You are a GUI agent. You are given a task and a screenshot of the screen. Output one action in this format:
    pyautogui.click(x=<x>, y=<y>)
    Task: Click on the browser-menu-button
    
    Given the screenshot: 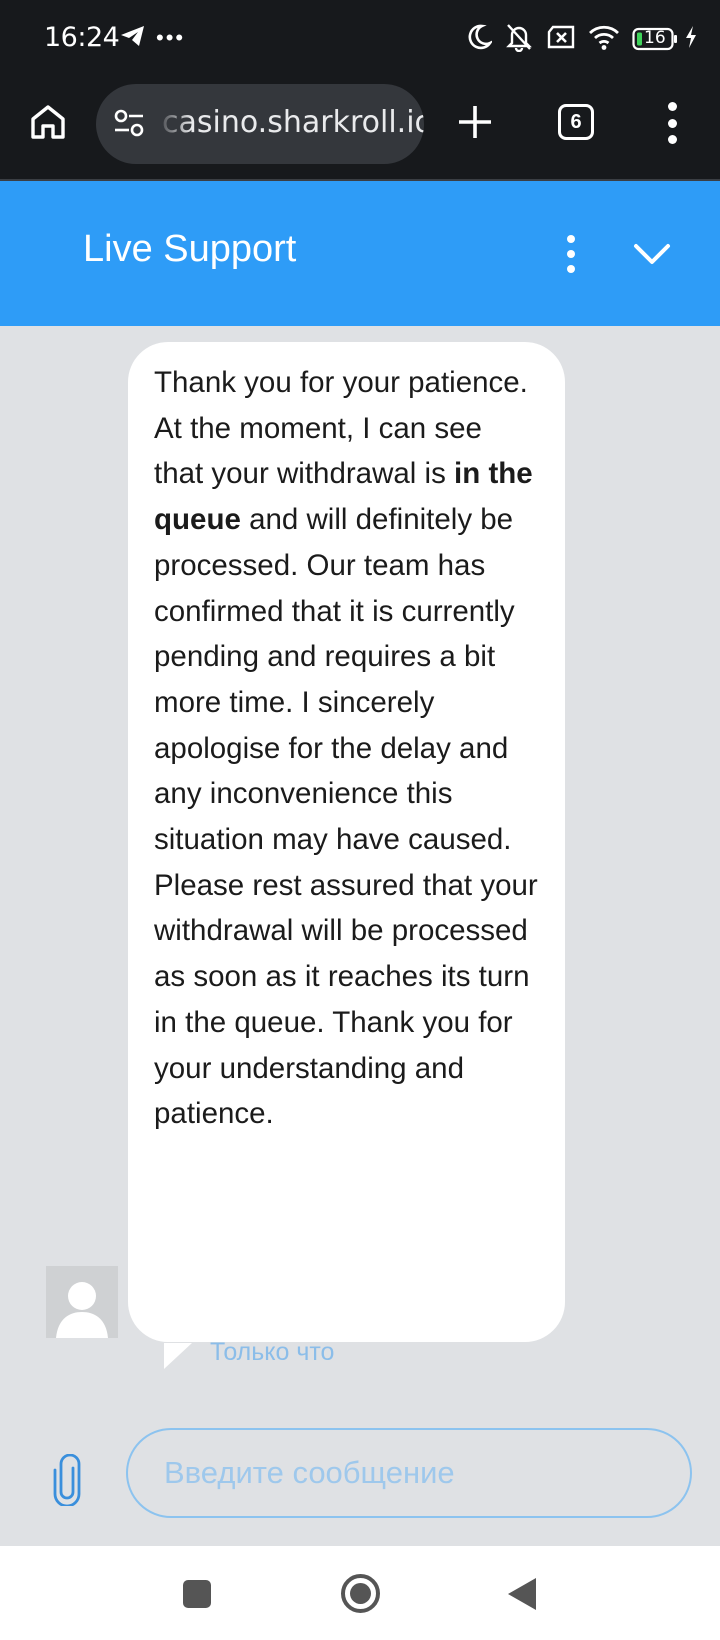 What is the action you would take?
    pyautogui.click(x=672, y=123)
    